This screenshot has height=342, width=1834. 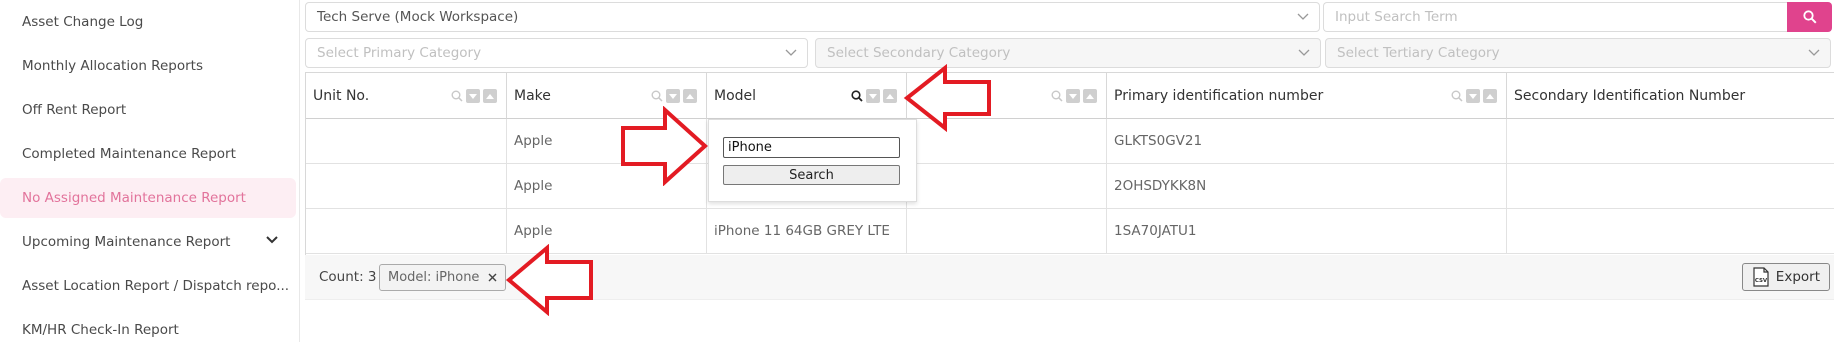 I want to click on column-header-label: Make, so click(x=532, y=95).